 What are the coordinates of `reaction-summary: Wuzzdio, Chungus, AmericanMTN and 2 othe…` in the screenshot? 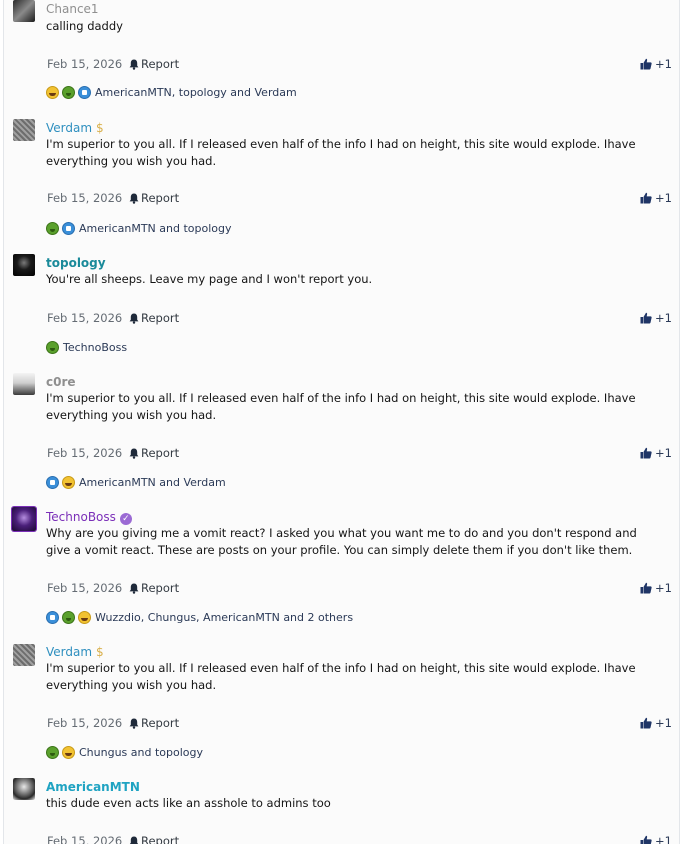 It's located at (199, 617).